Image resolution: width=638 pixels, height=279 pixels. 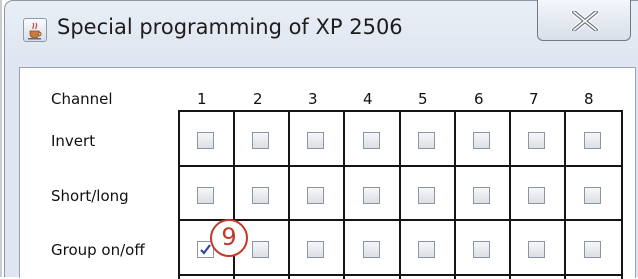 What do you see at coordinates (260, 249) in the screenshot?
I see `group-on-off-checkbox-ch2` at bounding box center [260, 249].